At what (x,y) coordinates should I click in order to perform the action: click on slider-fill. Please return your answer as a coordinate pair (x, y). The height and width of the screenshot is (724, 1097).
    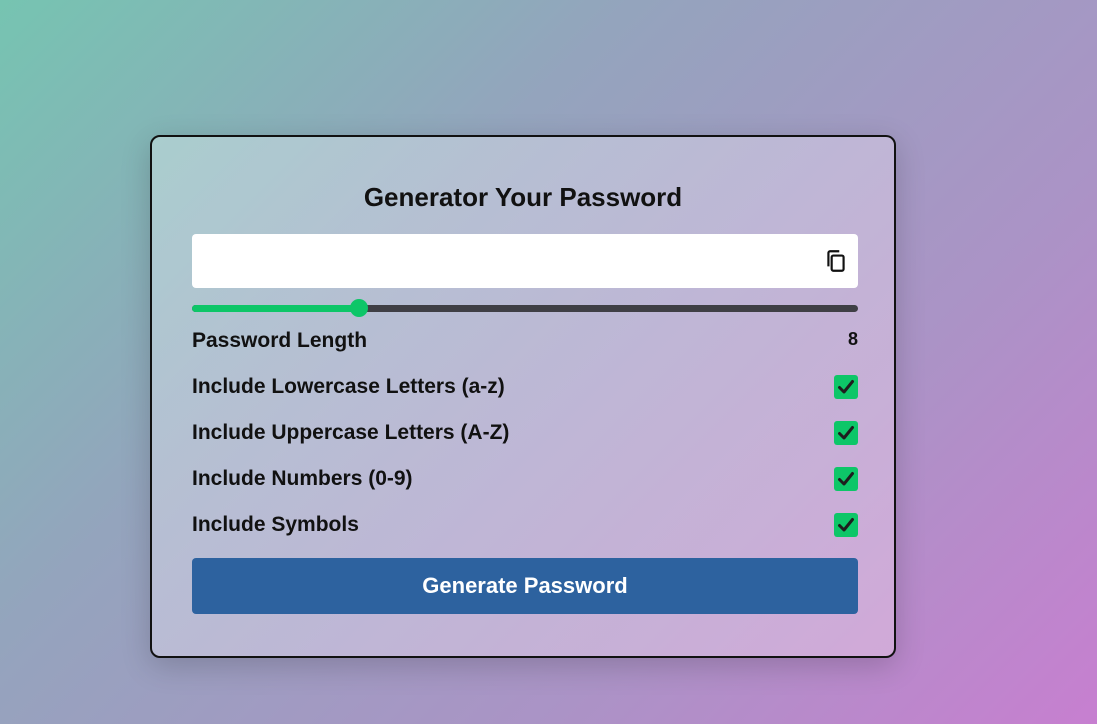
    Looking at the image, I should click on (275, 308).